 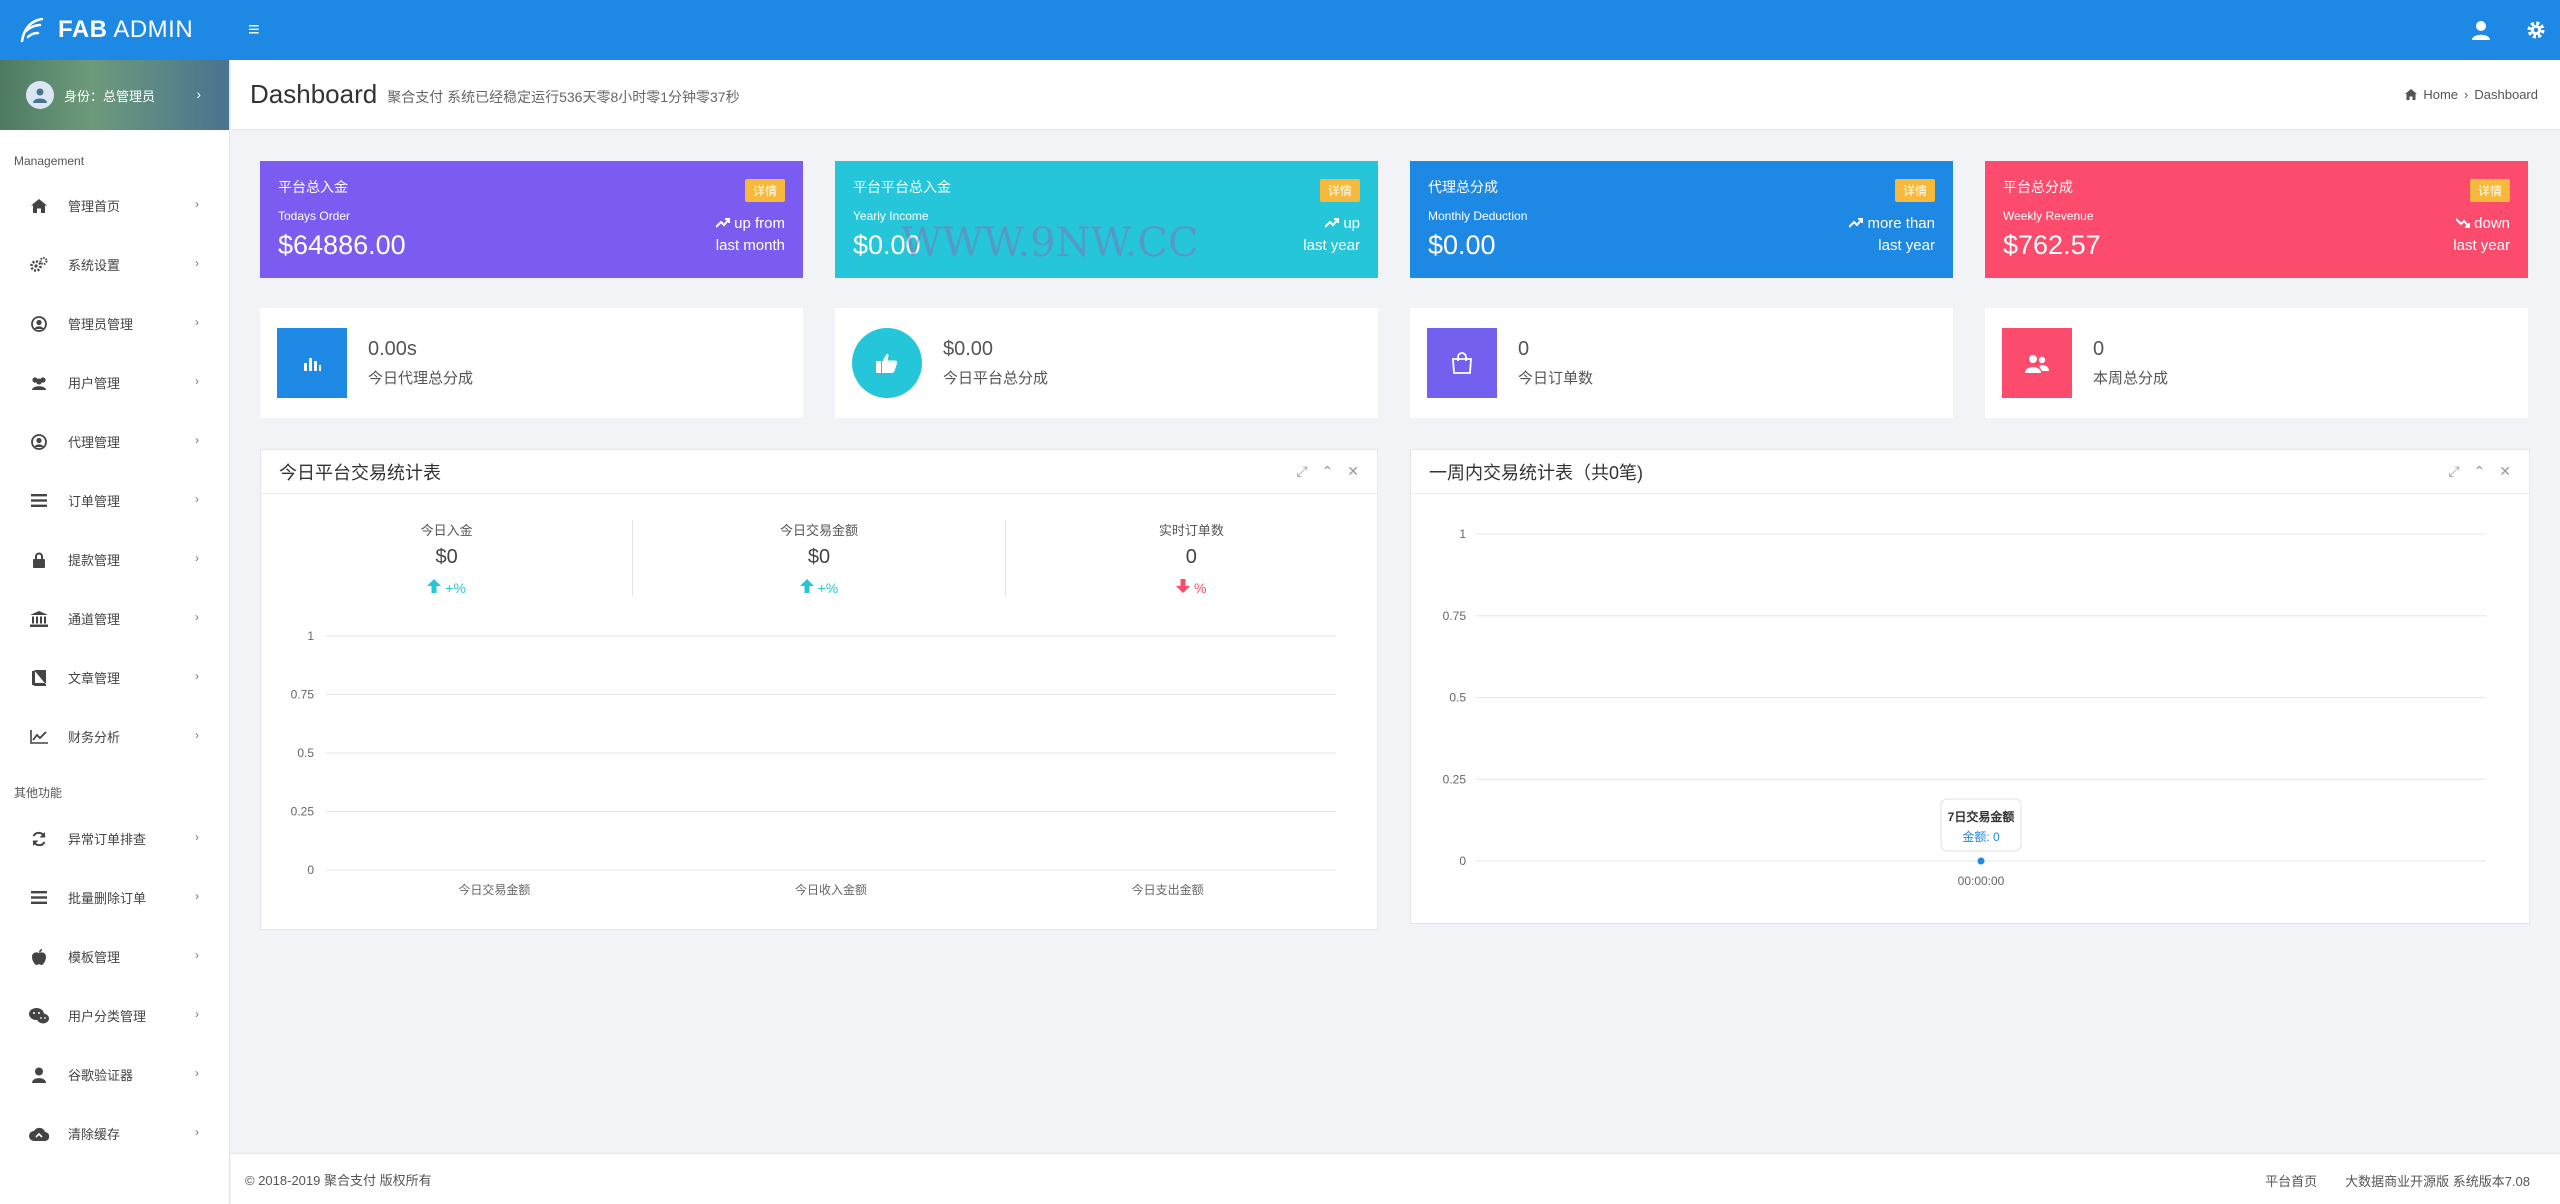 I want to click on panel-title: 今日平台交易统计表, so click(x=360, y=472).